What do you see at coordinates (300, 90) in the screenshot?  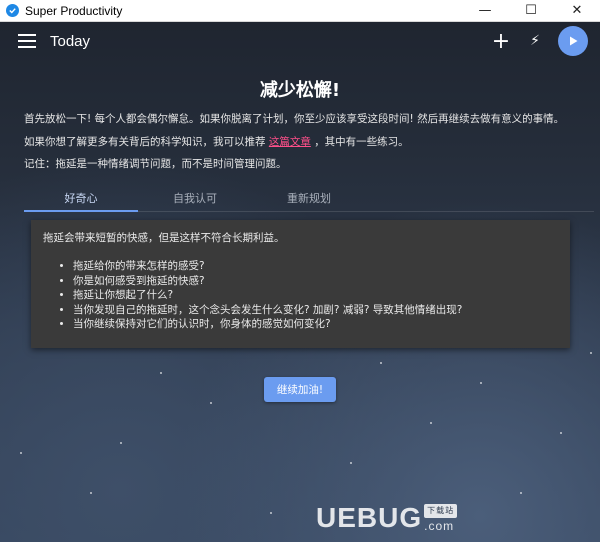 I see `page-heading: 减少松懈!` at bounding box center [300, 90].